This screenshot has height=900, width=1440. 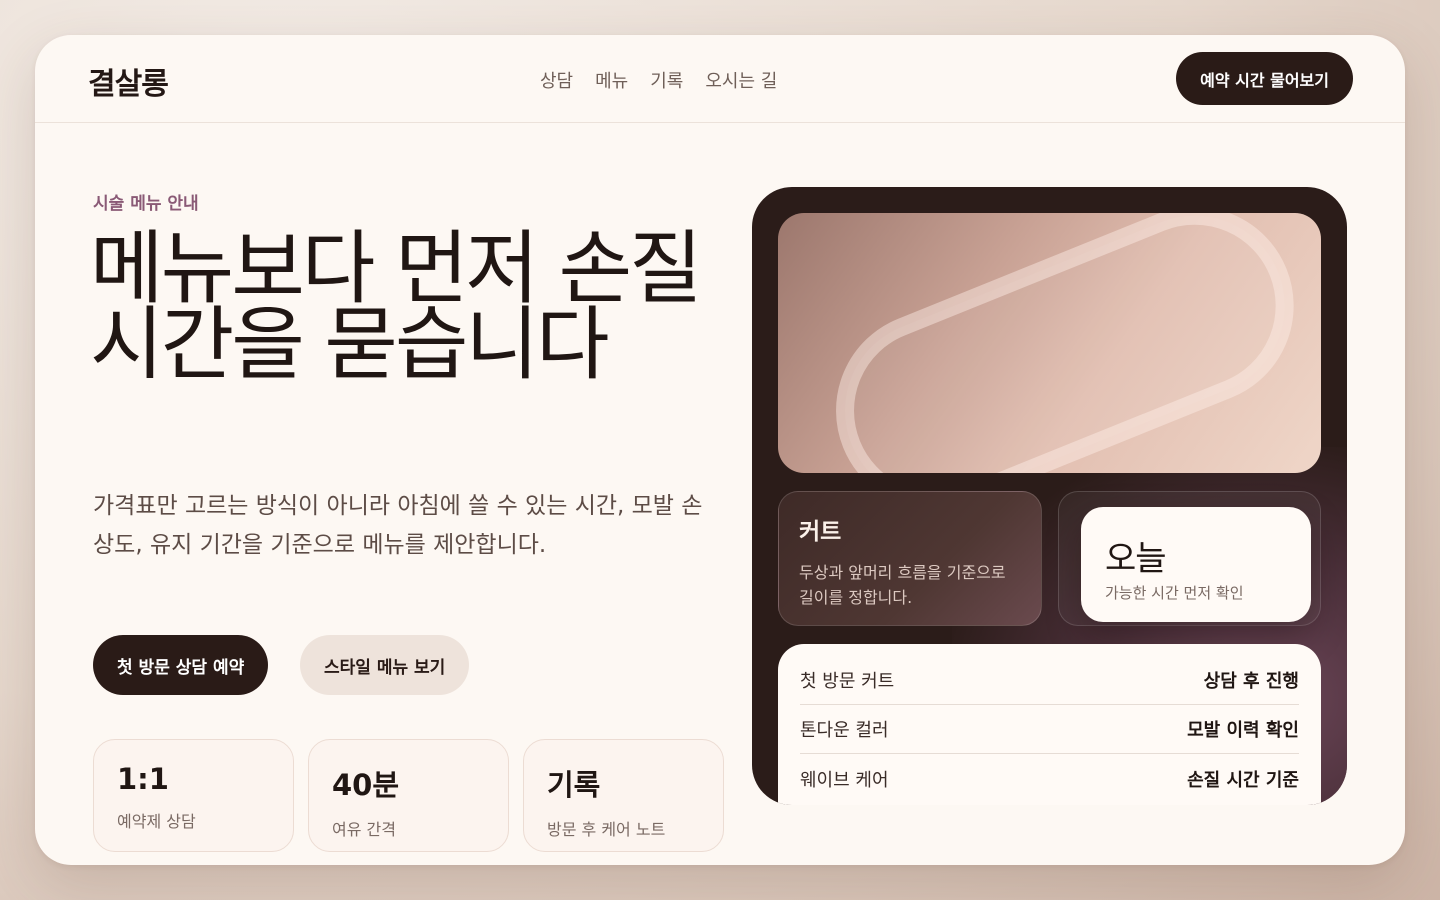 I want to click on stat-value: 기록, so click(x=574, y=785).